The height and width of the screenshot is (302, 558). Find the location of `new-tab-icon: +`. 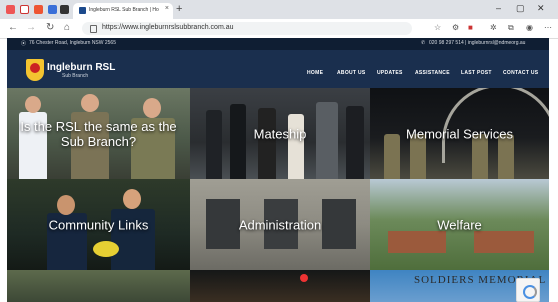

new-tab-icon: + is located at coordinates (179, 9).